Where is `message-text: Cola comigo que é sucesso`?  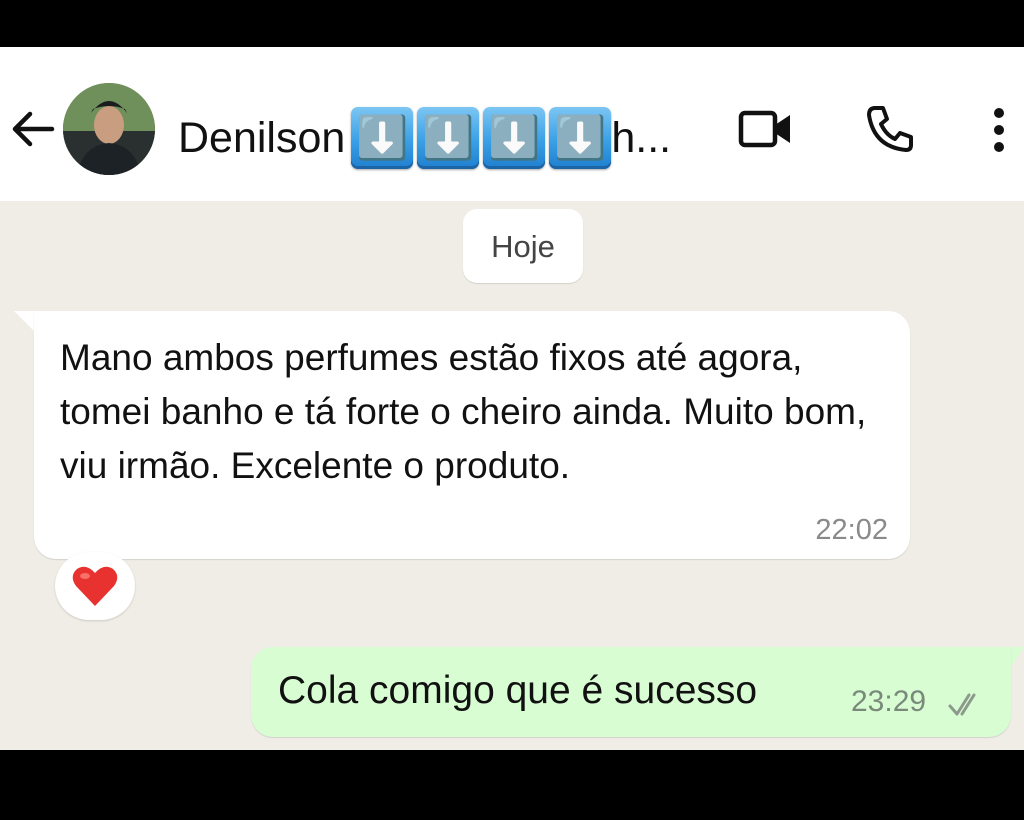 message-text: Cola comigo que é sucesso is located at coordinates (518, 690).